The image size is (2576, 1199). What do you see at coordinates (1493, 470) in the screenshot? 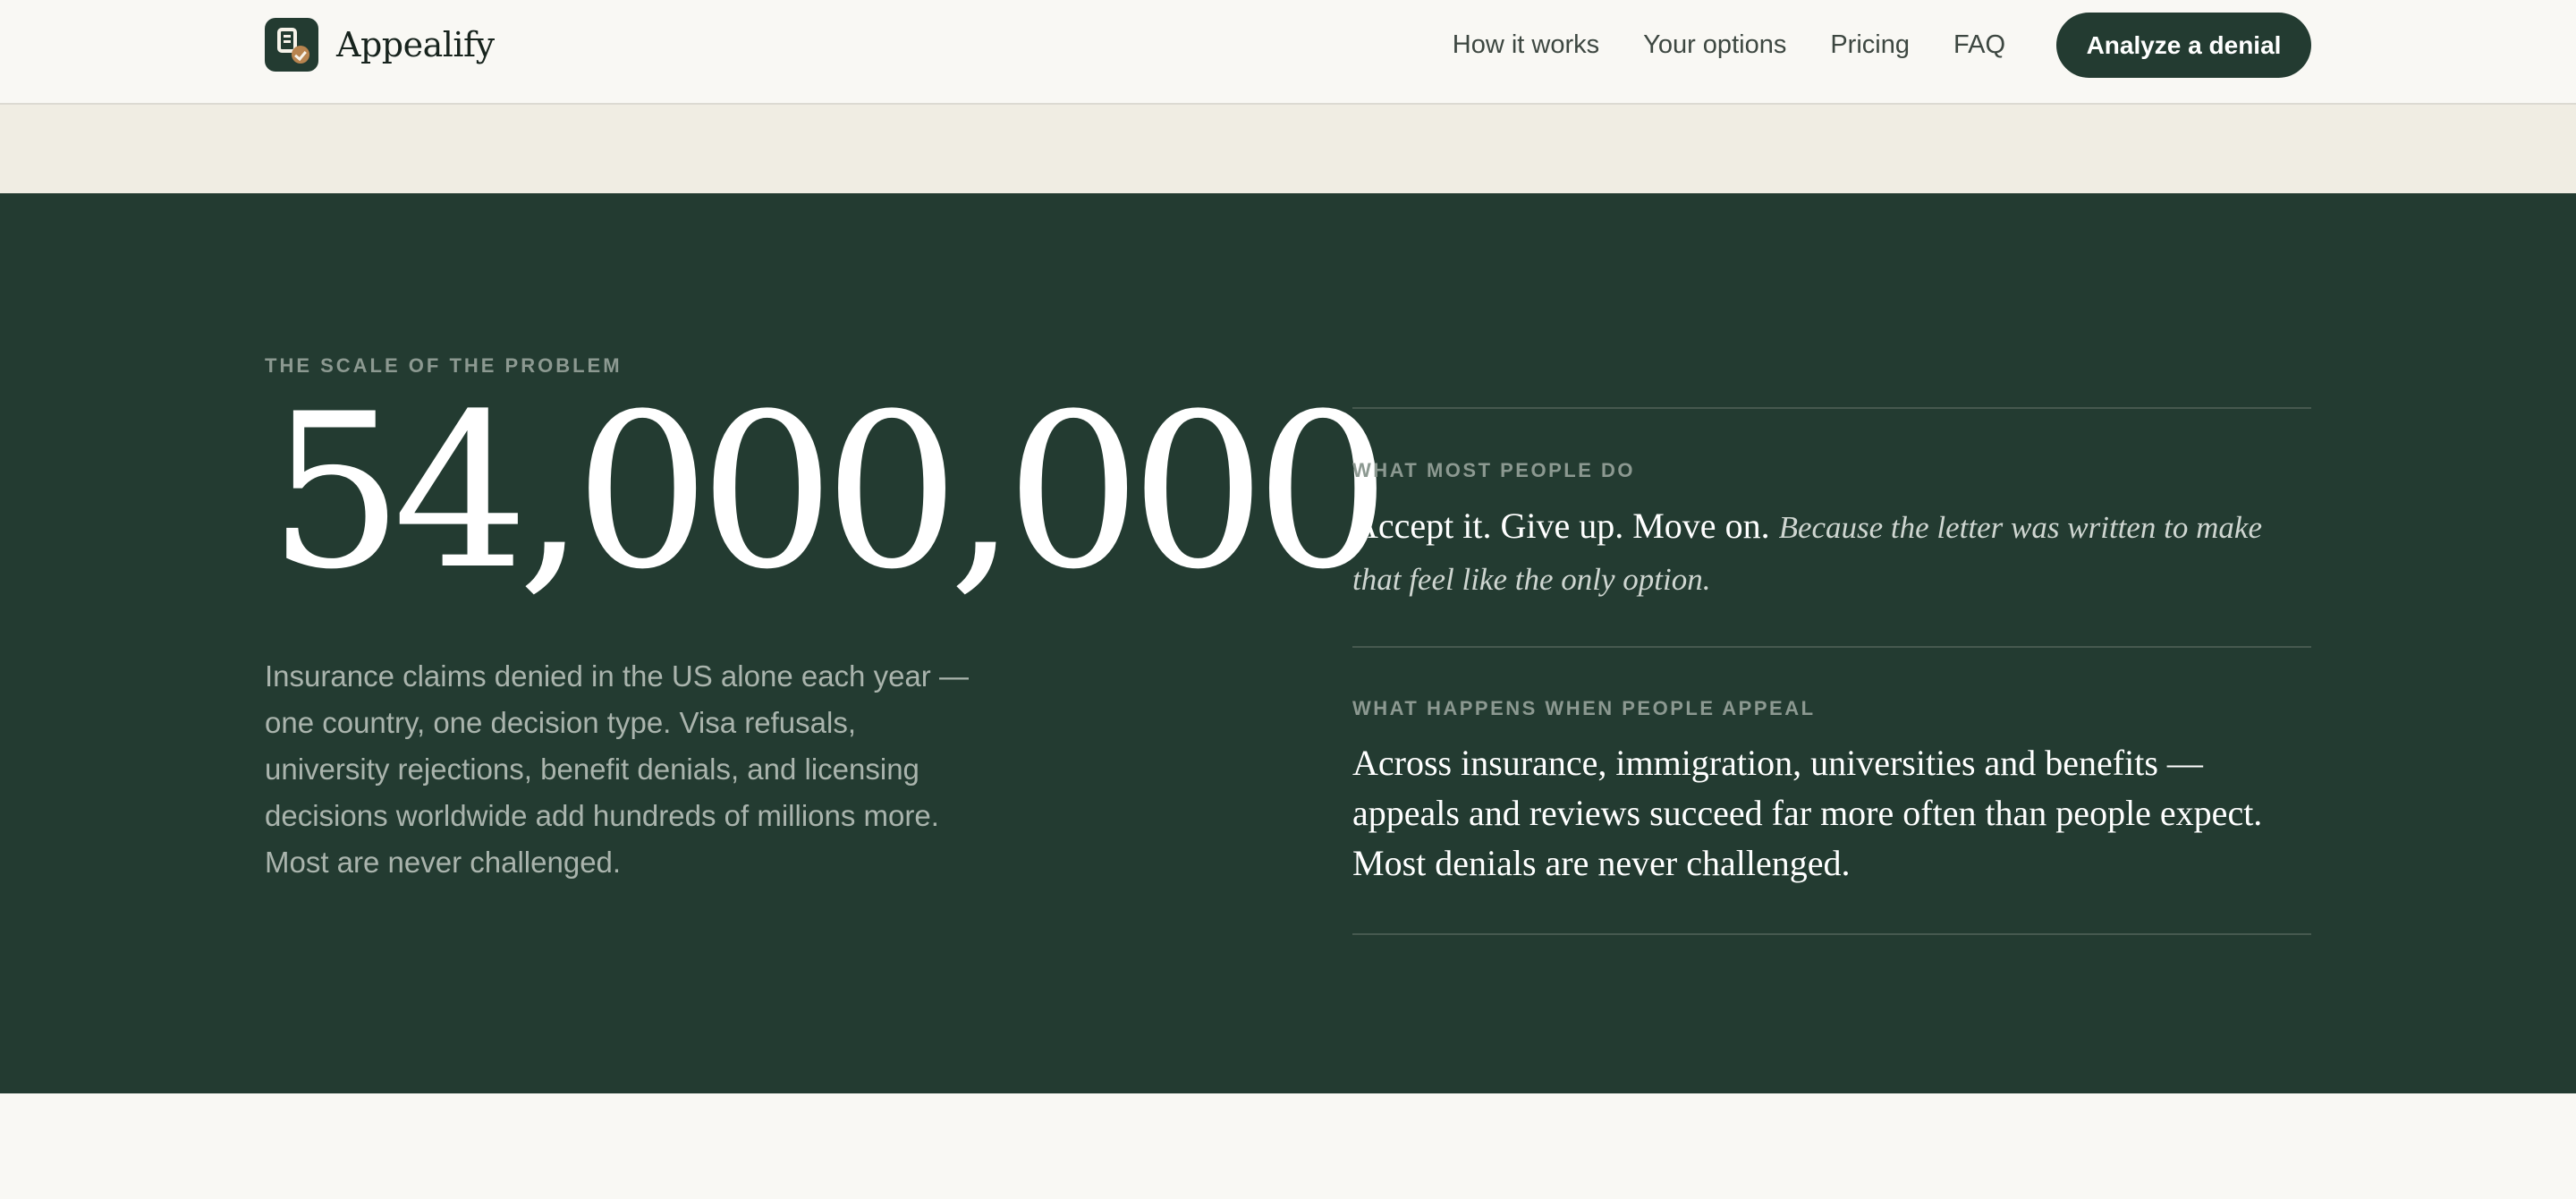
I see `most-people-eyebrow: WHAT MOST PEOPLE DO` at bounding box center [1493, 470].